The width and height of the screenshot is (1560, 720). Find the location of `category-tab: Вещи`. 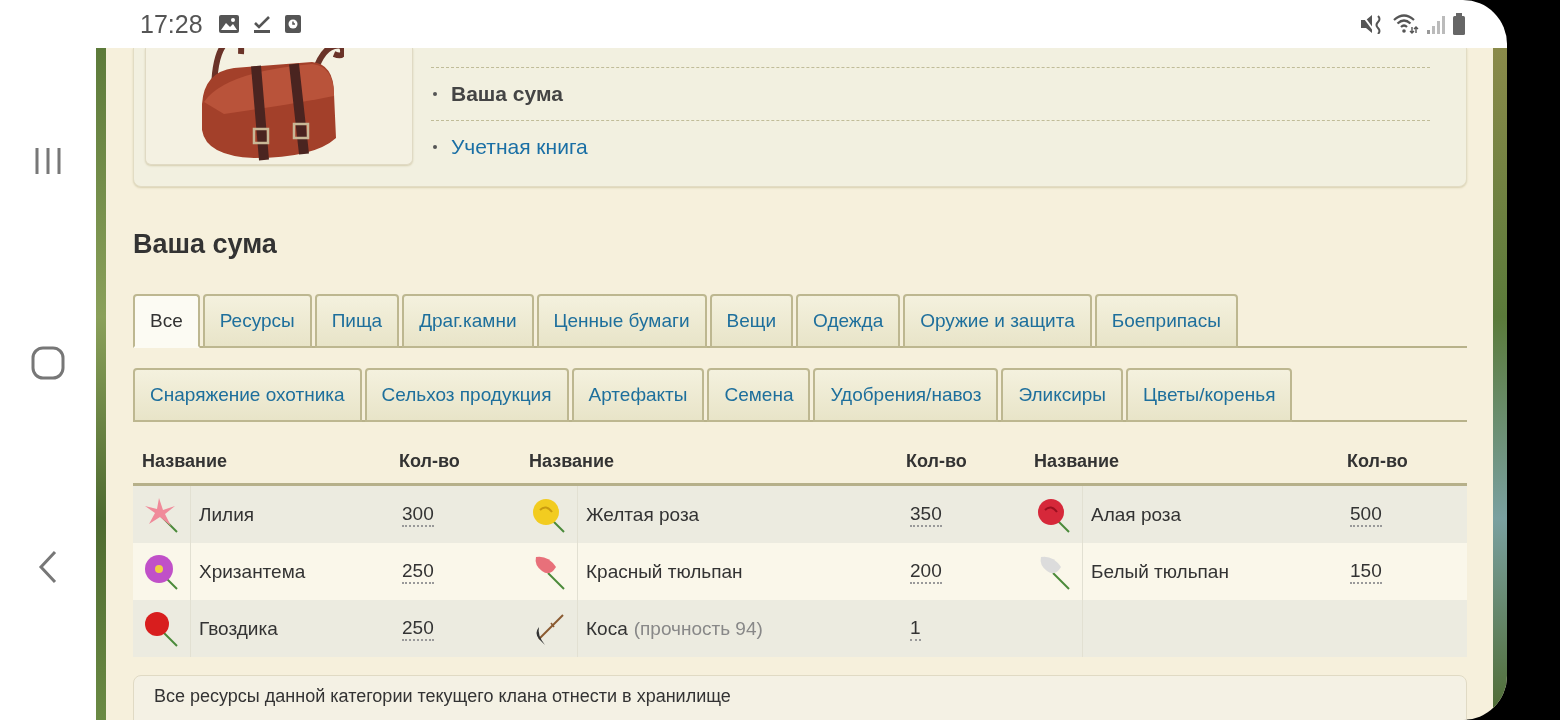

category-tab: Вещи is located at coordinates (751, 321).